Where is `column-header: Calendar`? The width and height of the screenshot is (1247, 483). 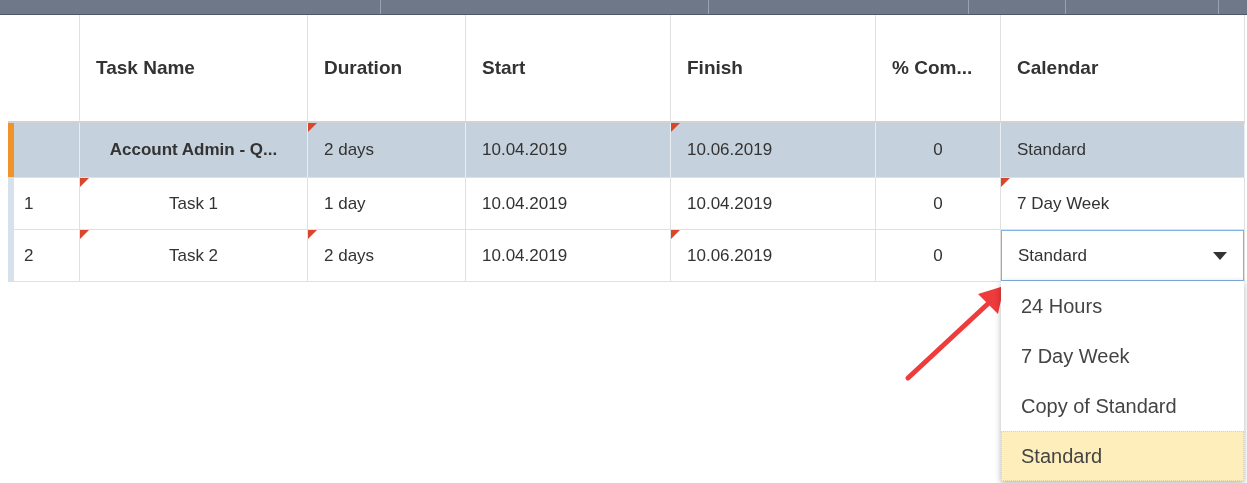
column-header: Calendar is located at coordinates (1058, 68).